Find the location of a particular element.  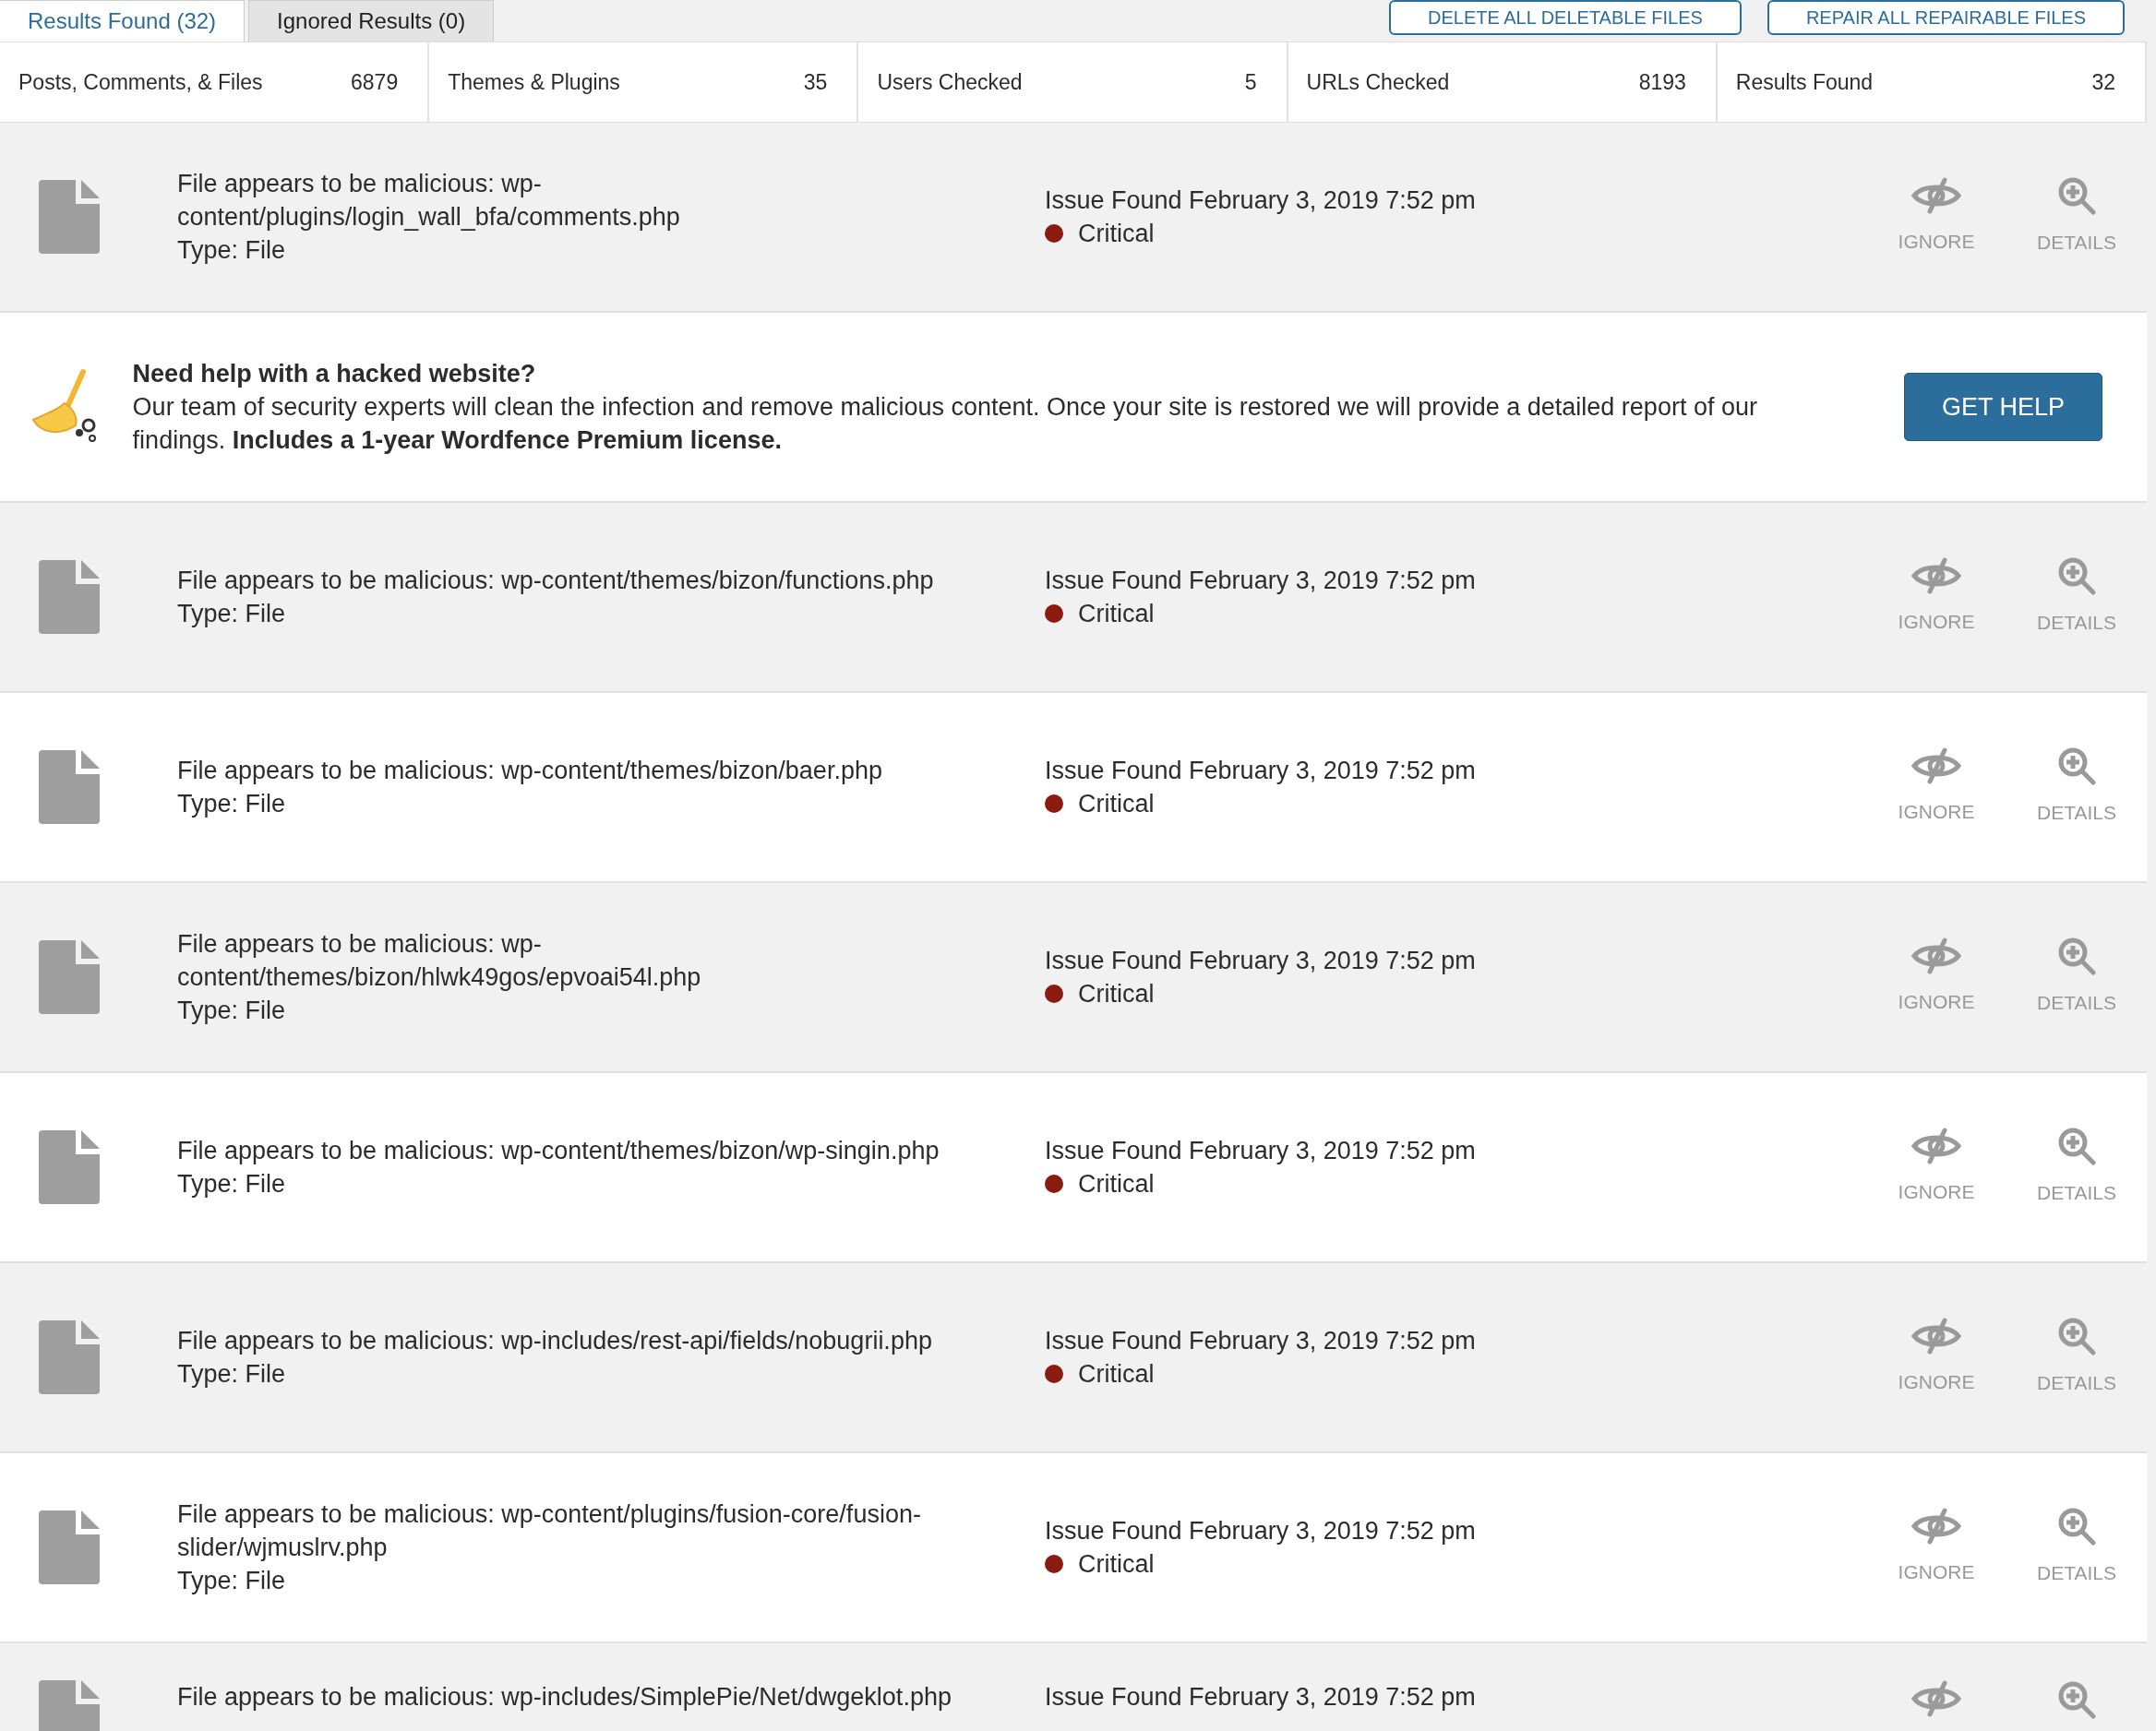

issue-description: File appears to be malicious: wp-content/themes/bizon/wp-singin.php is located at coordinates (558, 1151).